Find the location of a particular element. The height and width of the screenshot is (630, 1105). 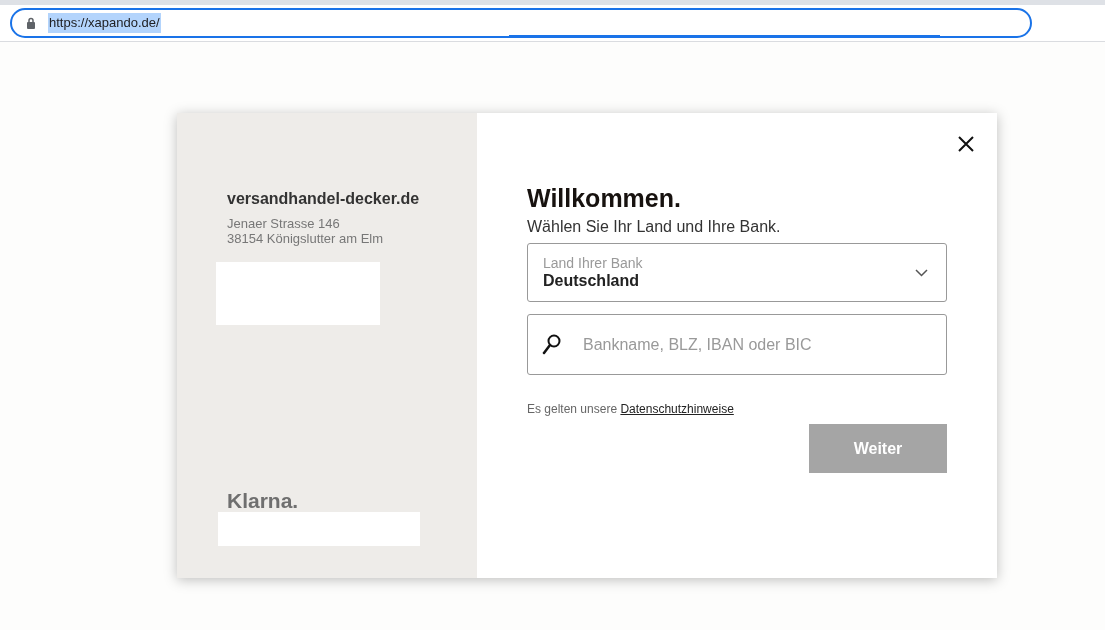

chevron-down-icon is located at coordinates (921, 272).